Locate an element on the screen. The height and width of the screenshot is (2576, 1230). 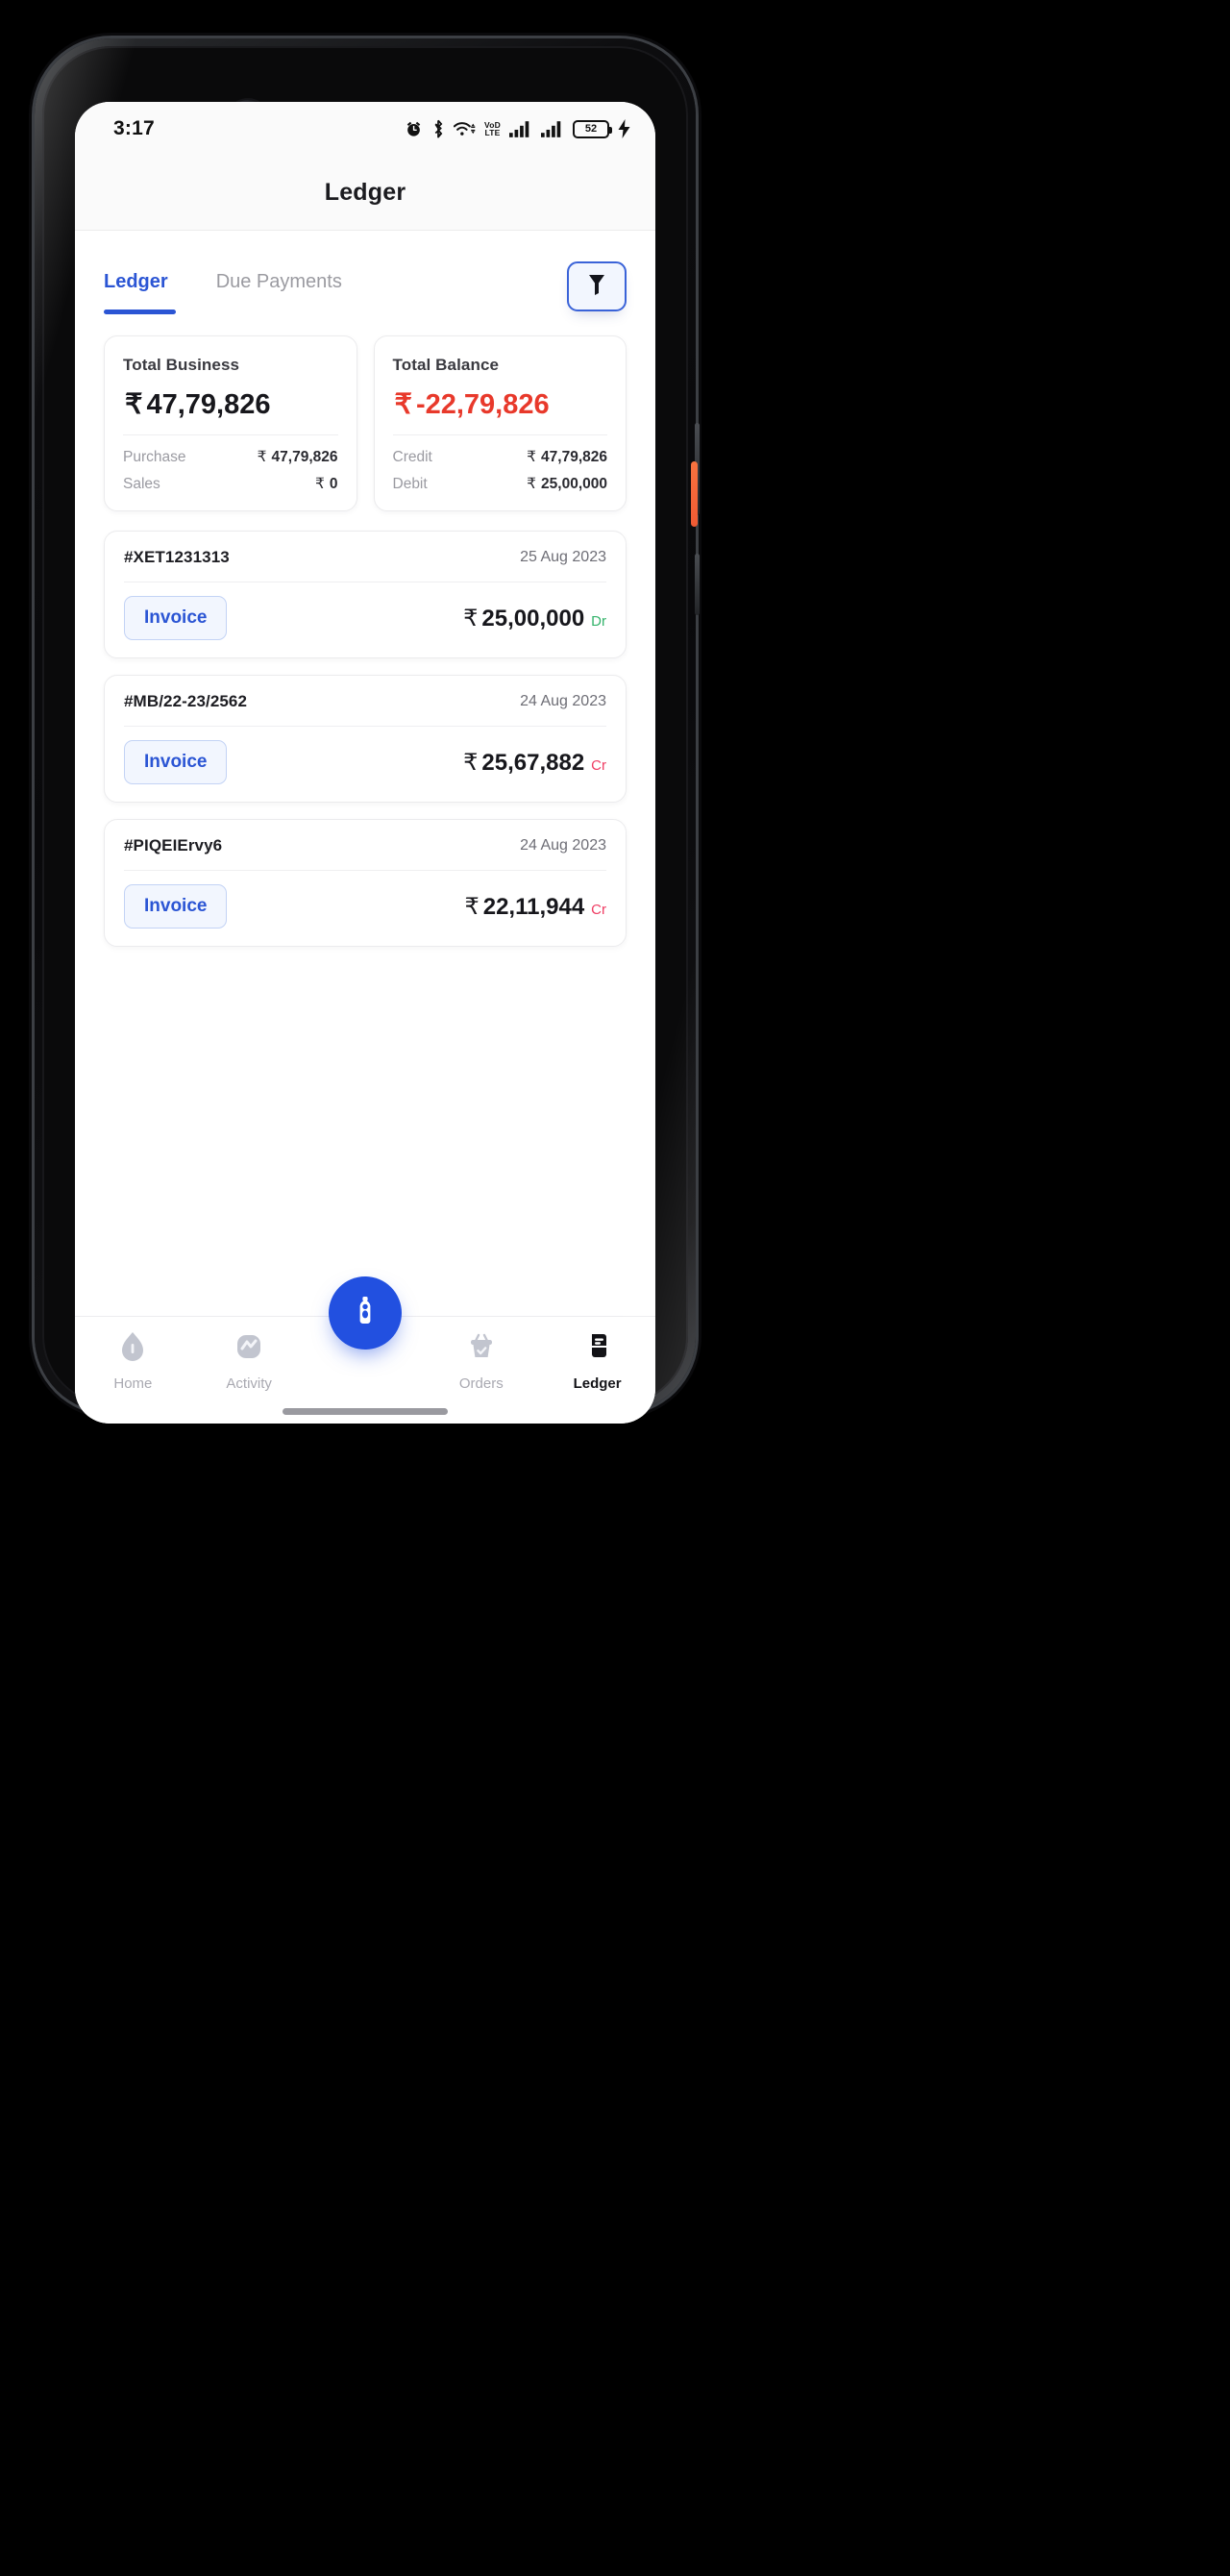
credit-label: Credit is located at coordinates (412, 457).